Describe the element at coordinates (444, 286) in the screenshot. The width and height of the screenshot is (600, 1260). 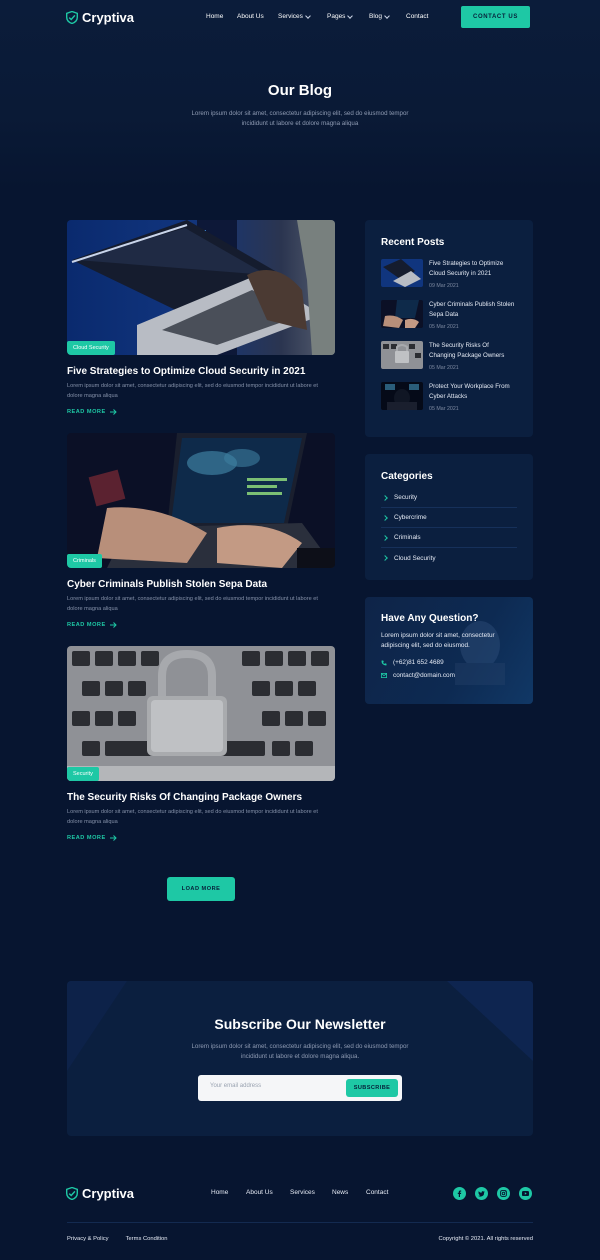
I see `recent-post-date: 09 Mar 2021` at that location.